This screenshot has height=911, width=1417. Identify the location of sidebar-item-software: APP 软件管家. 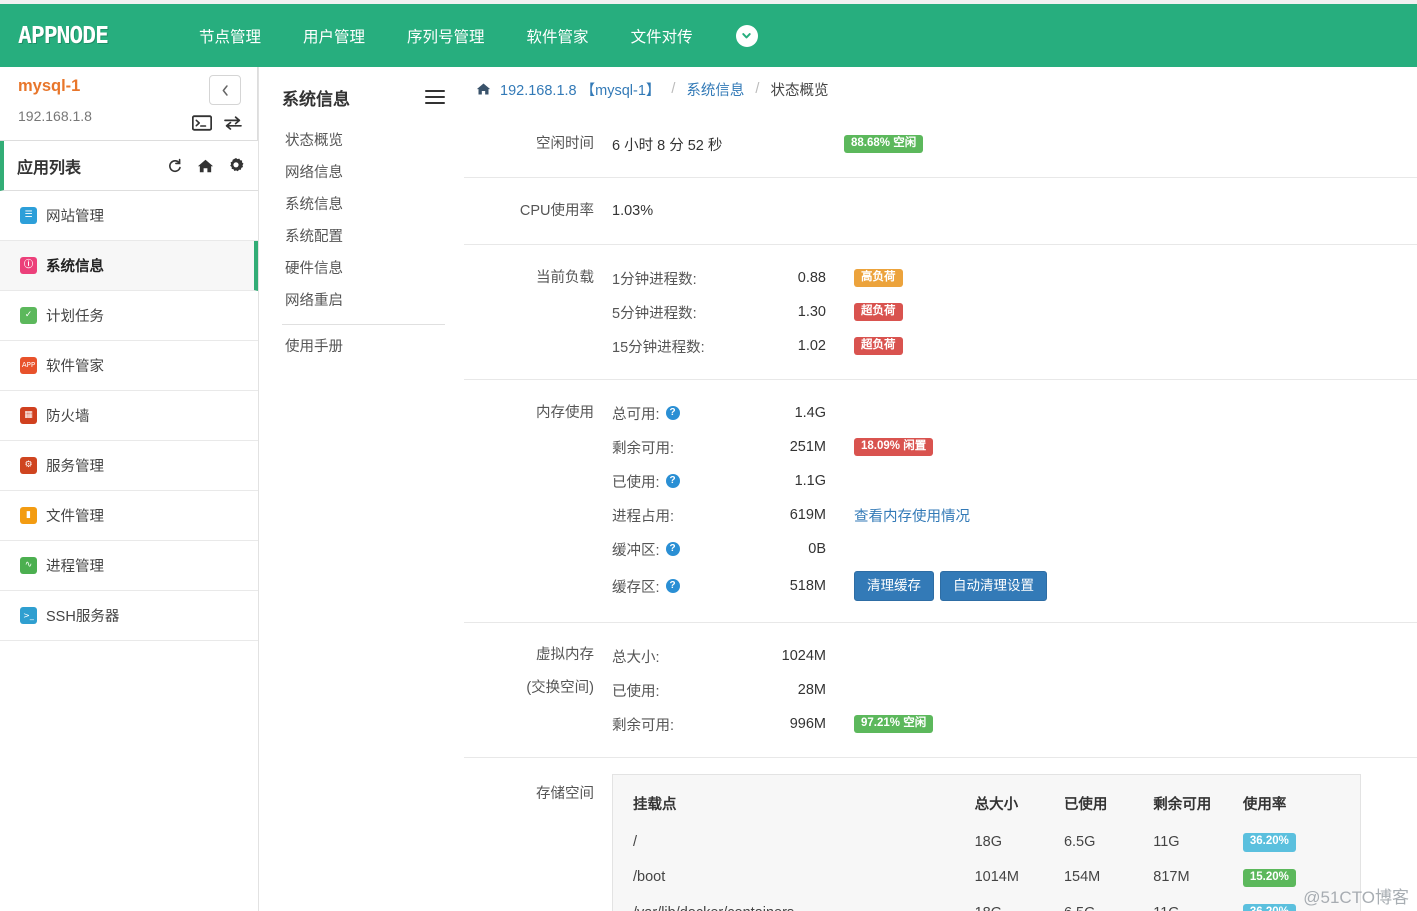
(129, 366).